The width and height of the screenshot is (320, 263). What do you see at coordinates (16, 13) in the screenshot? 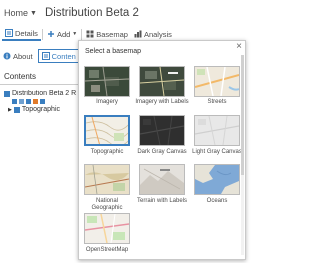
I see `home-label: Home` at bounding box center [16, 13].